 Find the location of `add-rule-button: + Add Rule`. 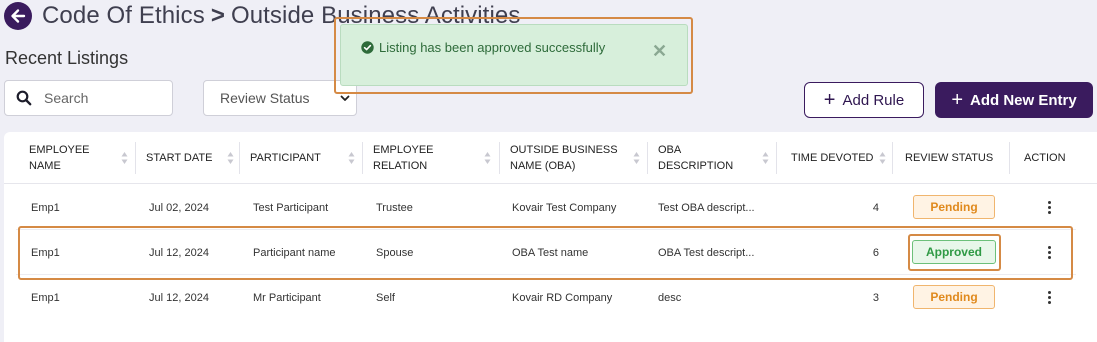

add-rule-button: + Add Rule is located at coordinates (864, 100).